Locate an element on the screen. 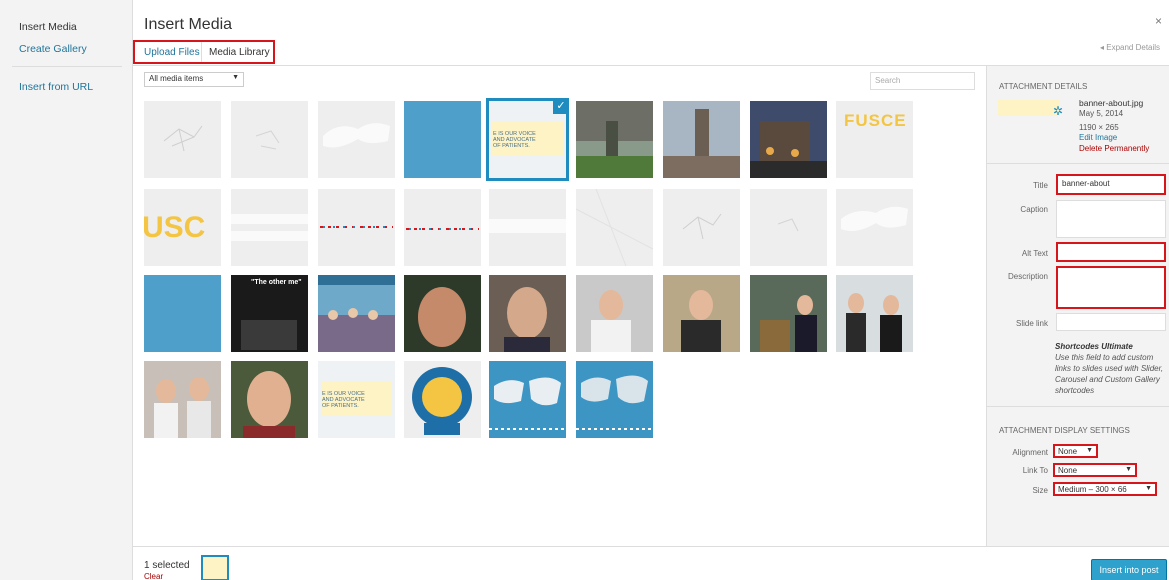 This screenshot has height=580, width=1169. alignment-select: None ▼ is located at coordinates (1075, 451).